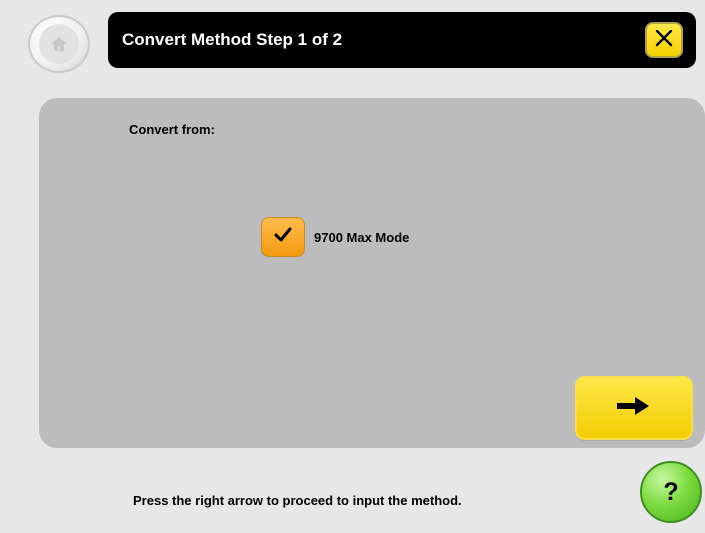 Image resolution: width=705 pixels, height=533 pixels. I want to click on next-button, so click(634, 408).